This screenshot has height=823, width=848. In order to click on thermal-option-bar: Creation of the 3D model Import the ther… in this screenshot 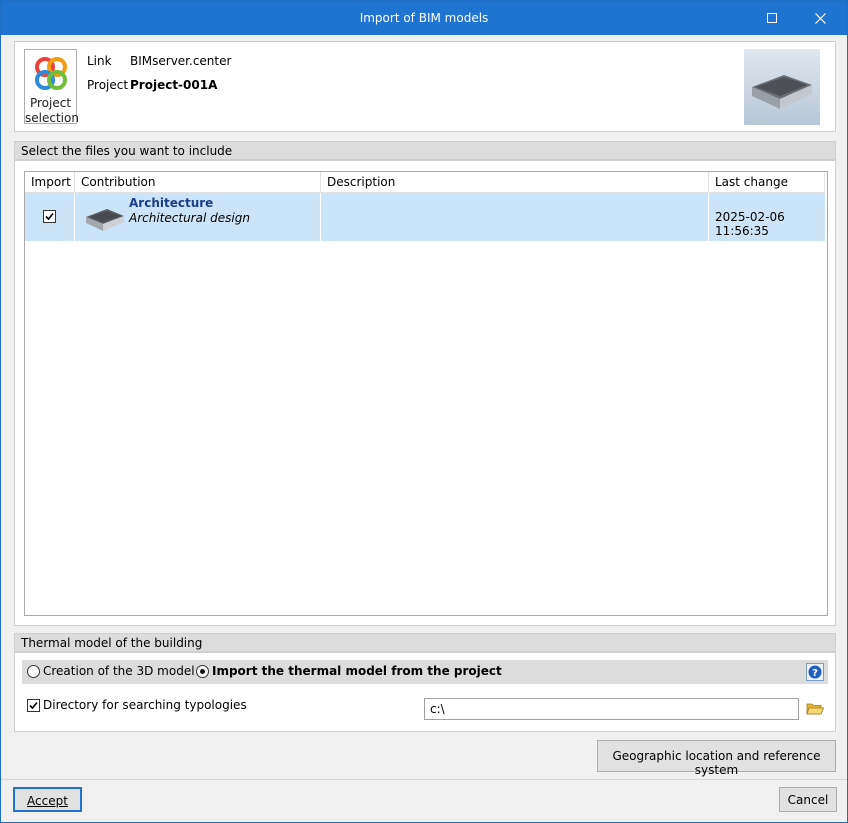, I will do `click(425, 672)`.